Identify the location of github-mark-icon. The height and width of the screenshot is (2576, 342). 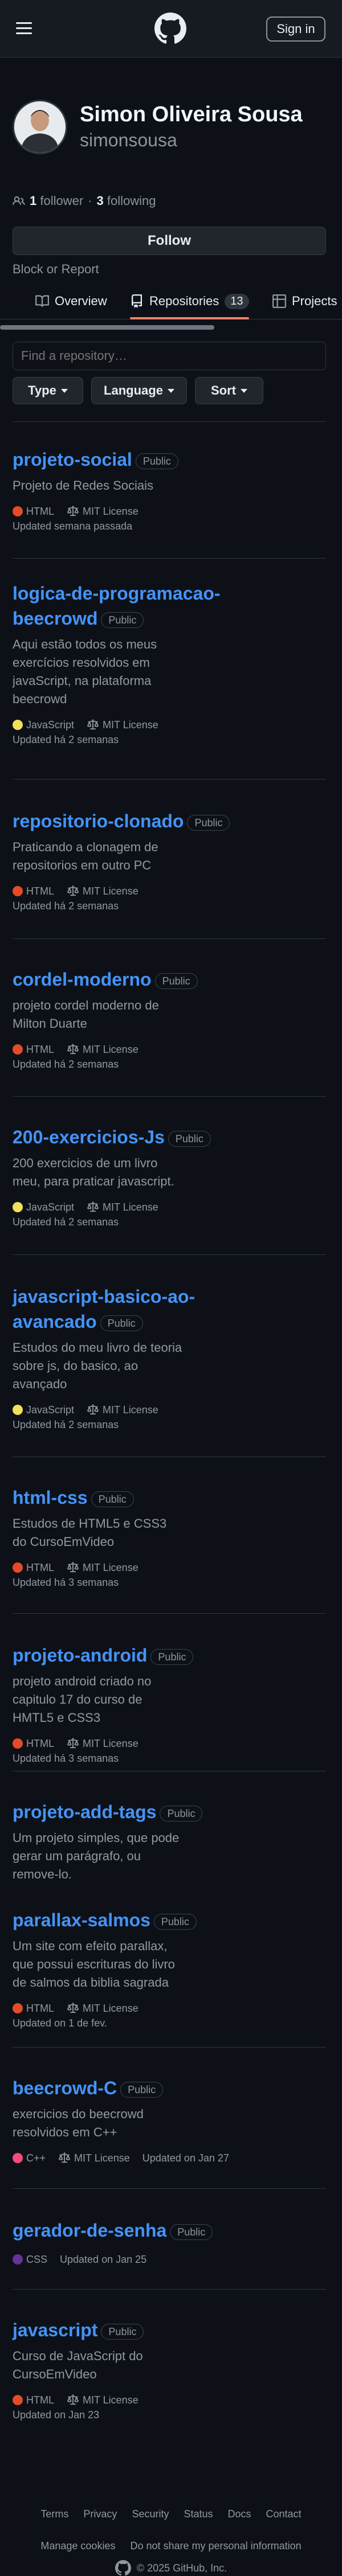
(123, 2568).